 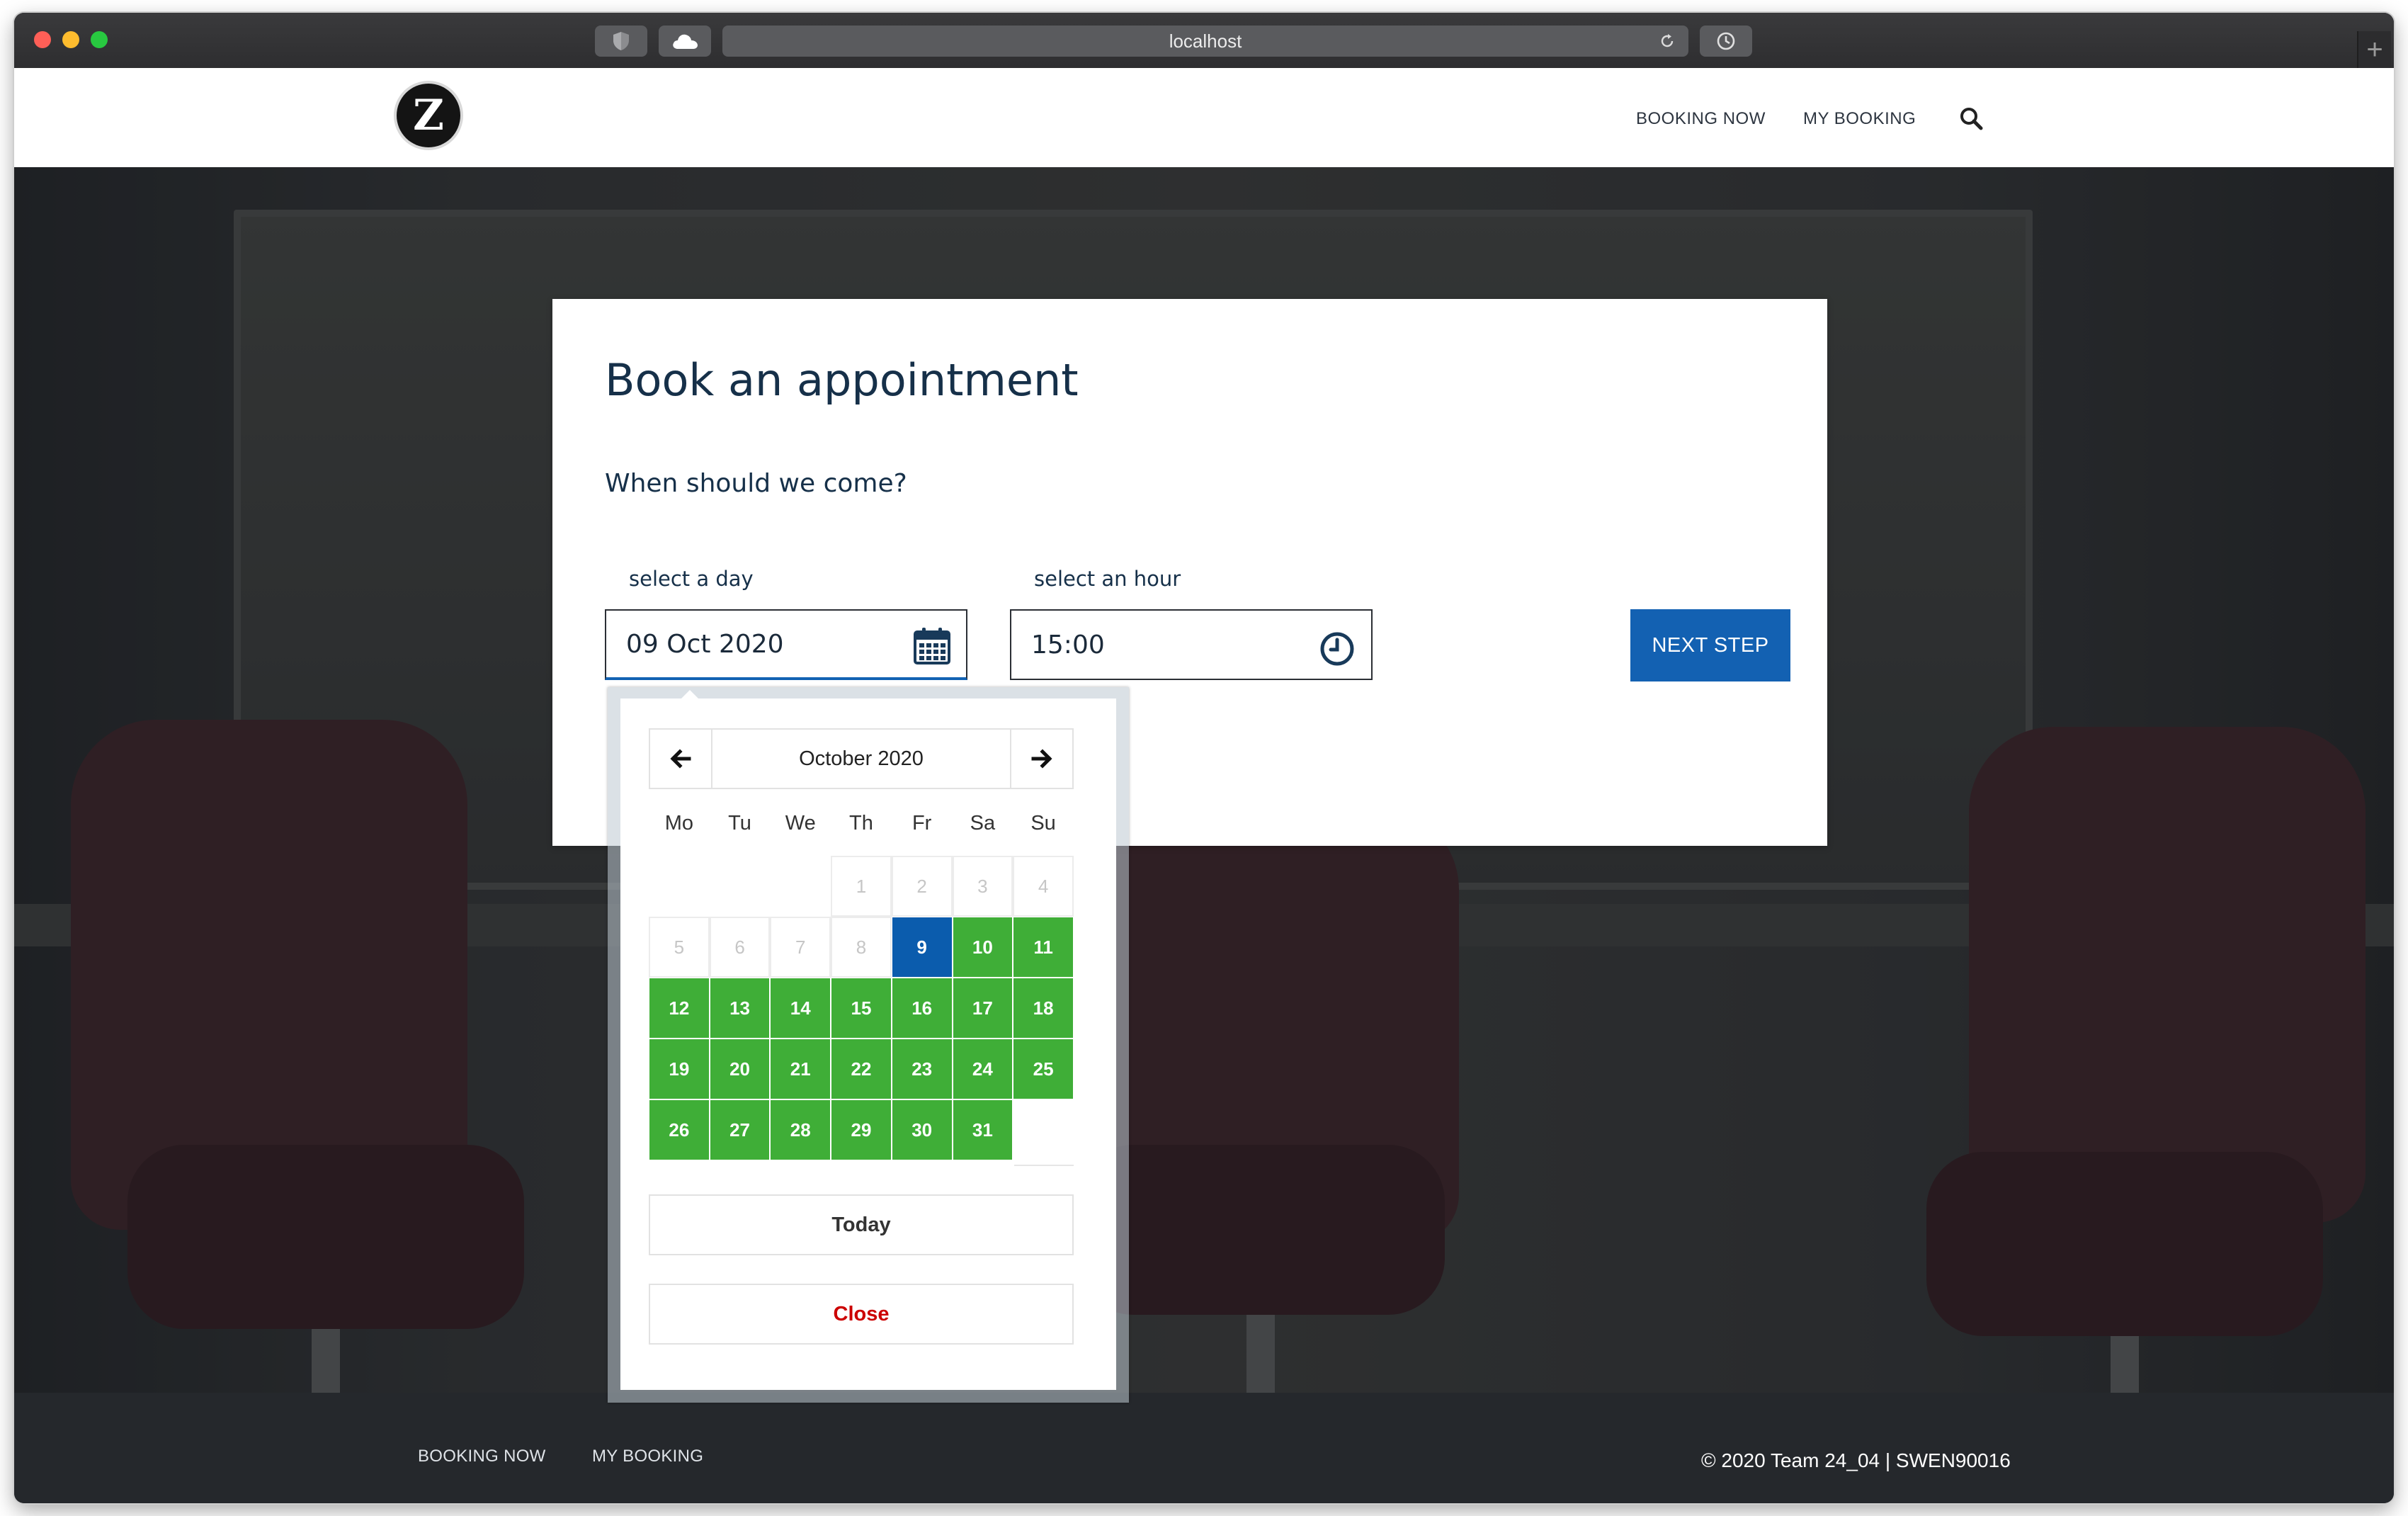 I want to click on weekday-header: Mo Tu We Th Fr Sa Su, so click(x=861, y=833).